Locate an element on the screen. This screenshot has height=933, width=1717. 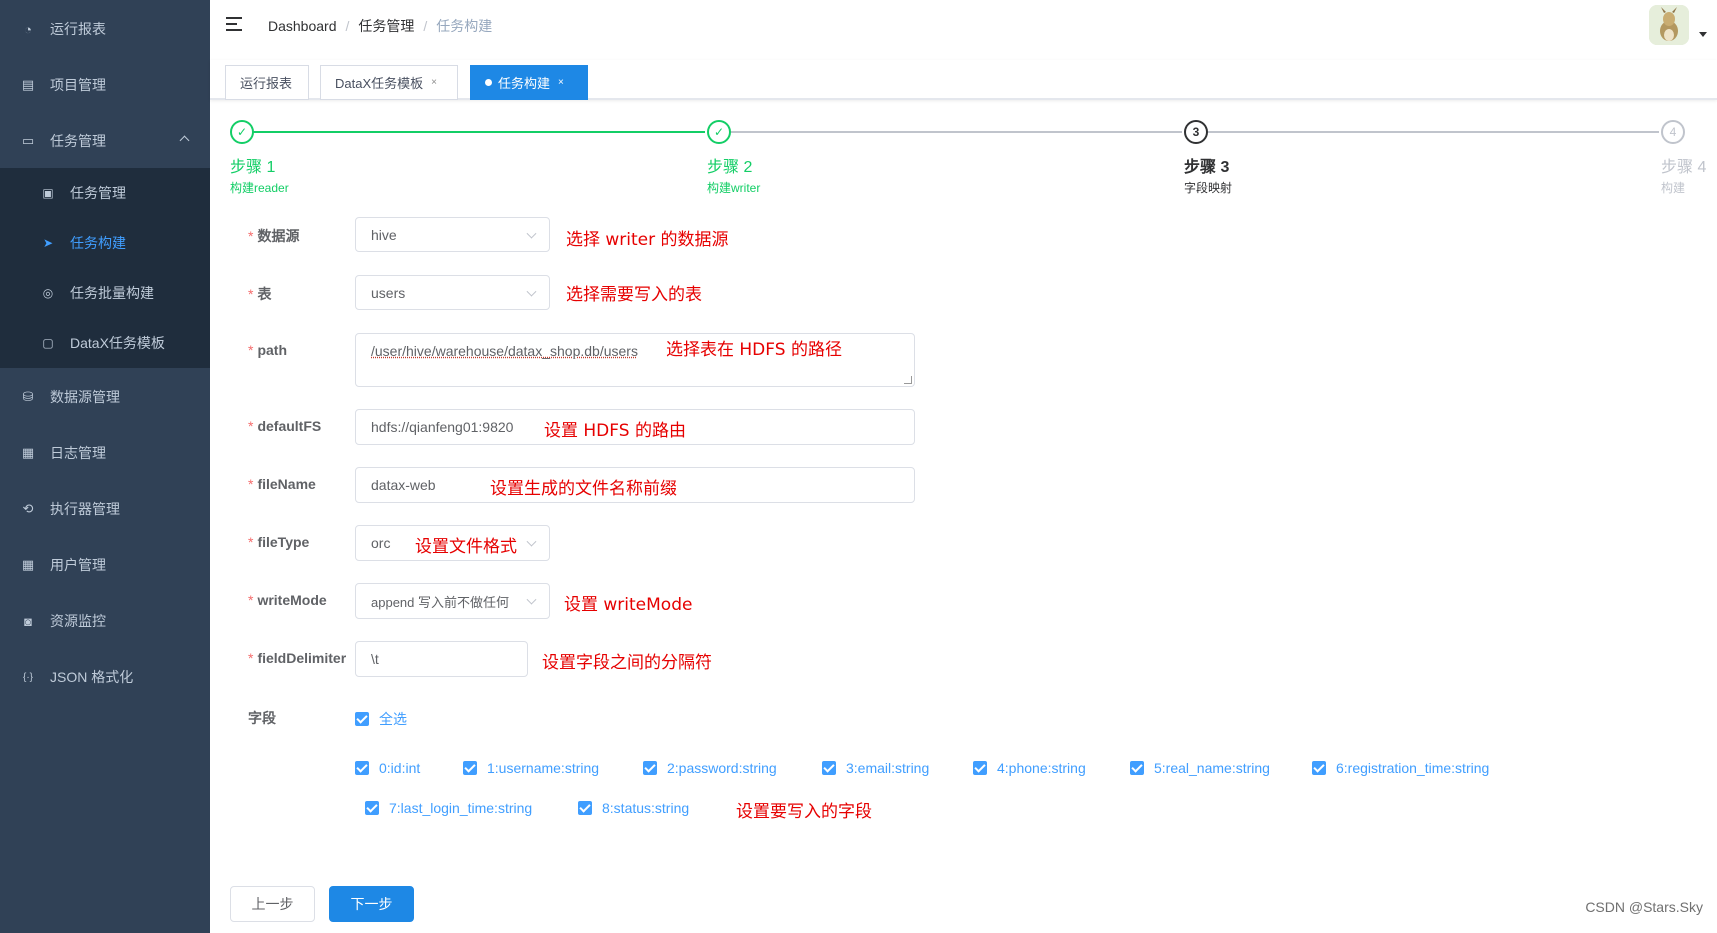
field-checkbox: 2:password:string is located at coordinates (710, 768).